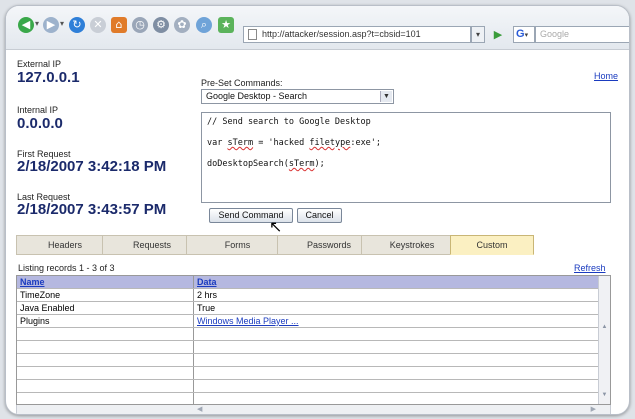 The image size is (635, 419). Describe the element at coordinates (182, 25) in the screenshot. I see `tools-icon: ✿` at that location.